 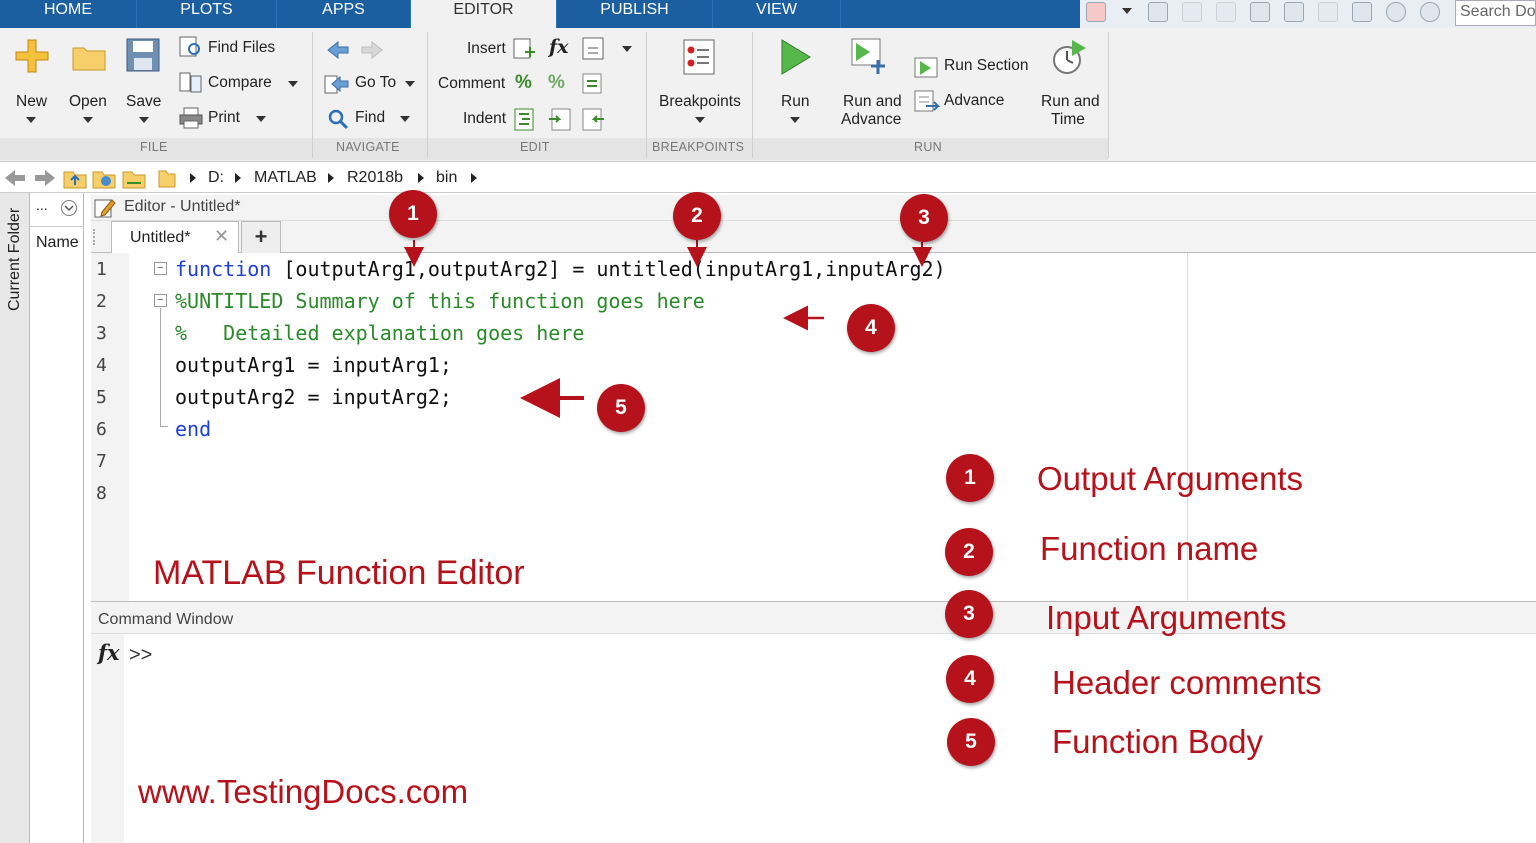 What do you see at coordinates (668, 329) in the screenshot?
I see `annotation-arrows` at bounding box center [668, 329].